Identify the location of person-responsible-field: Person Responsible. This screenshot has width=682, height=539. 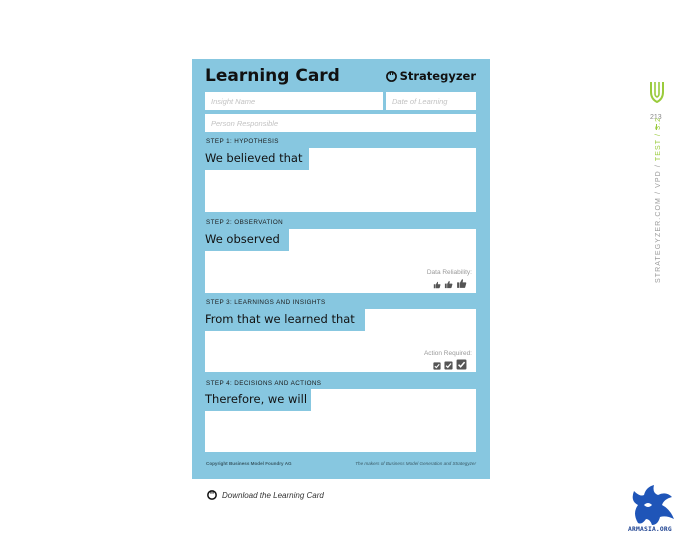
(340, 123).